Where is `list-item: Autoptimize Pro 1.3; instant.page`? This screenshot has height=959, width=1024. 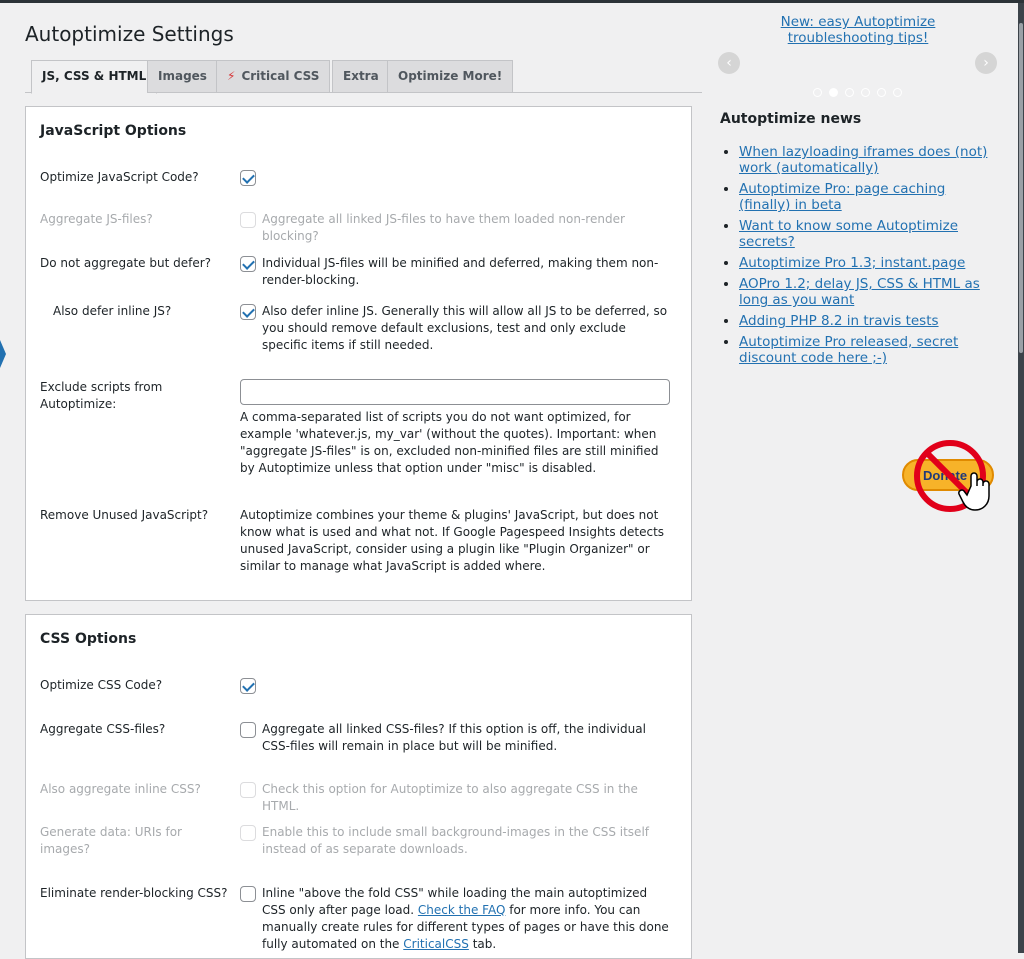 list-item: Autoptimize Pro 1.3; instant.page is located at coordinates (869, 263).